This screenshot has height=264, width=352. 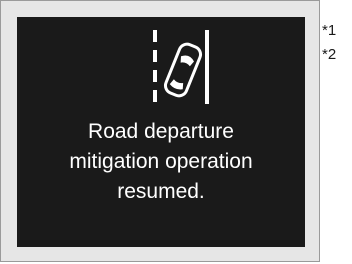 I want to click on message-line-1: Road departure, so click(x=161, y=131).